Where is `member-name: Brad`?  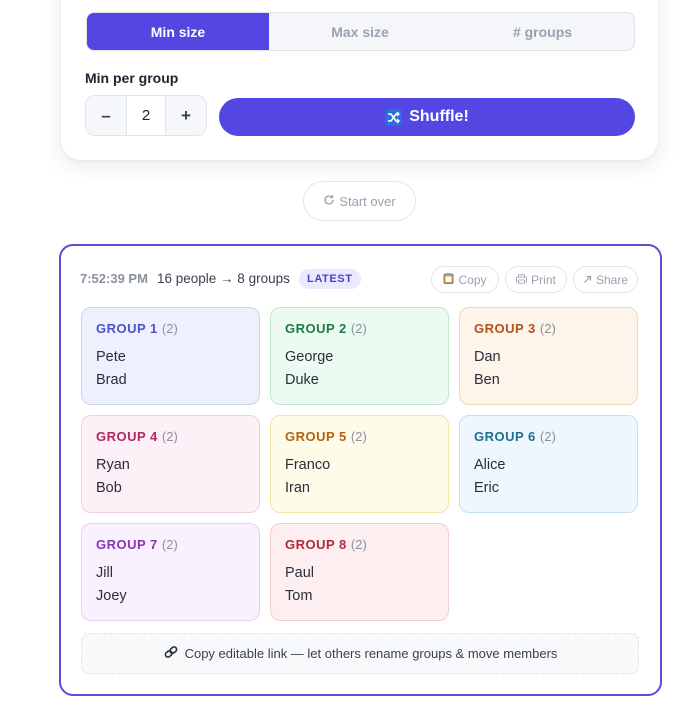
member-name: Brad is located at coordinates (170, 380).